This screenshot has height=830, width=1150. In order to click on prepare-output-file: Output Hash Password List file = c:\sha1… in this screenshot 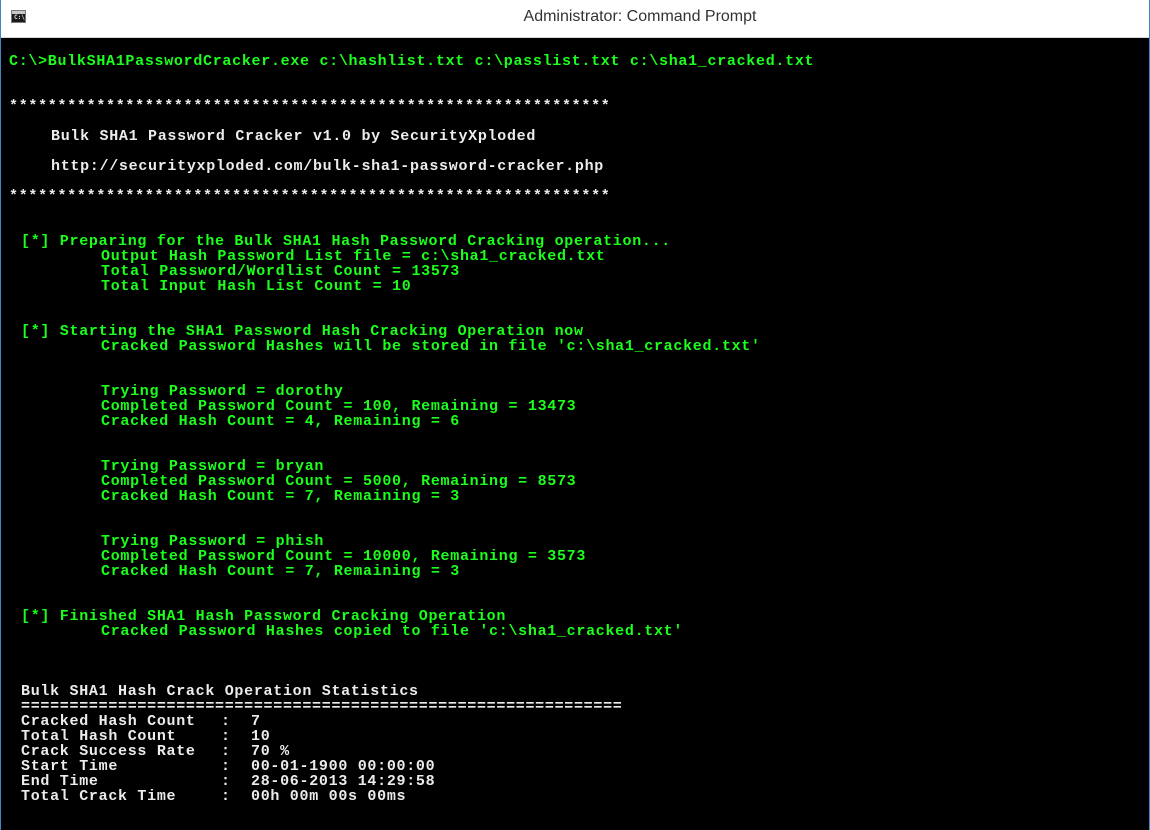, I will do `click(353, 256)`.